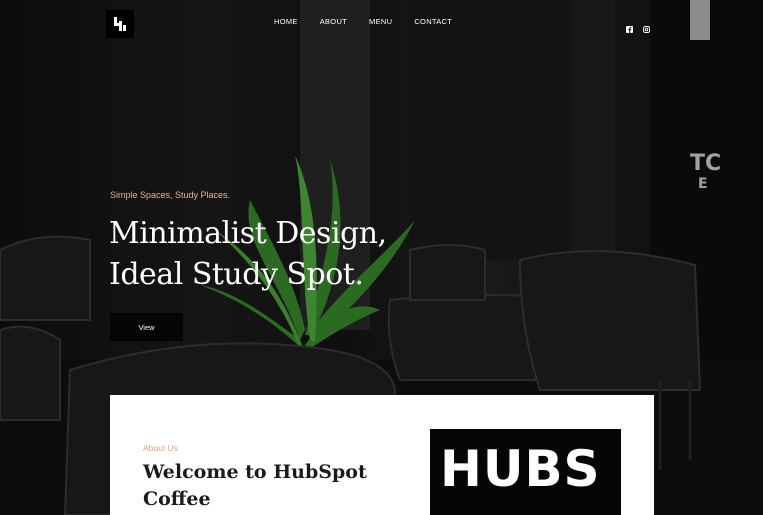 This screenshot has width=763, height=515. I want to click on logo-icon, so click(120, 24).